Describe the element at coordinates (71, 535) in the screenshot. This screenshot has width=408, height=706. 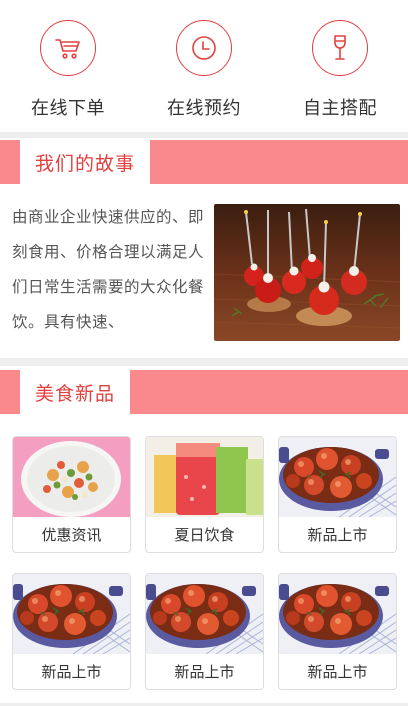
I see `product-label: 优惠资讯` at that location.